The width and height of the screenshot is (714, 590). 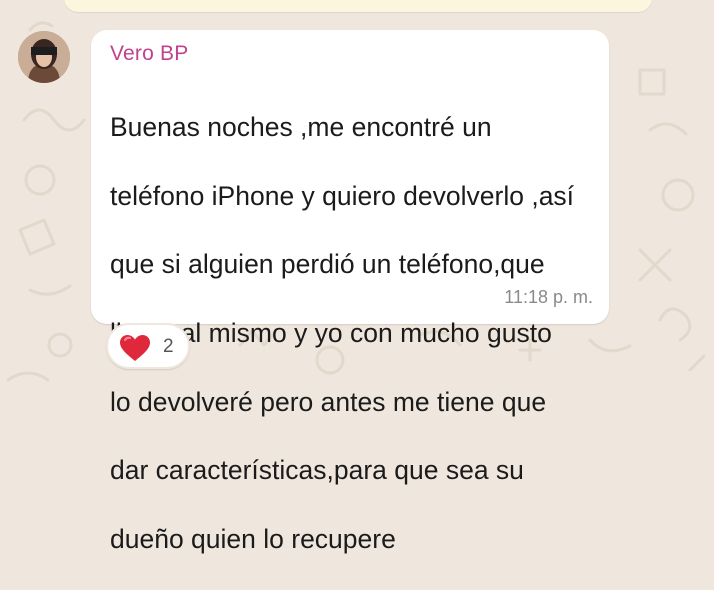 What do you see at coordinates (44, 57) in the screenshot?
I see `avatar` at bounding box center [44, 57].